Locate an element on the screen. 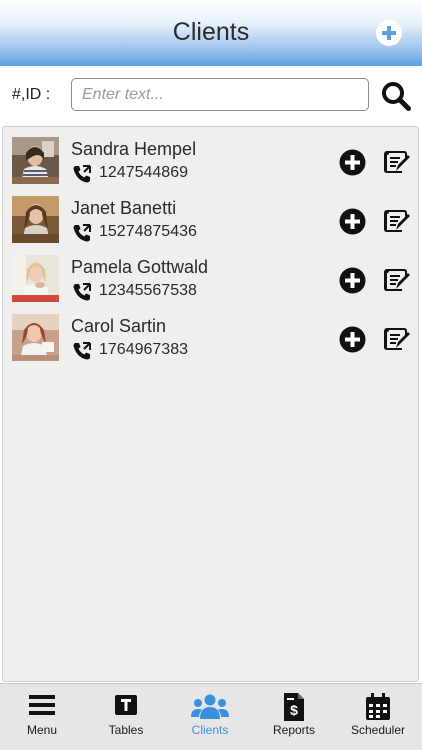 This screenshot has width=422, height=751. app-header: Clients is located at coordinates (211, 33).